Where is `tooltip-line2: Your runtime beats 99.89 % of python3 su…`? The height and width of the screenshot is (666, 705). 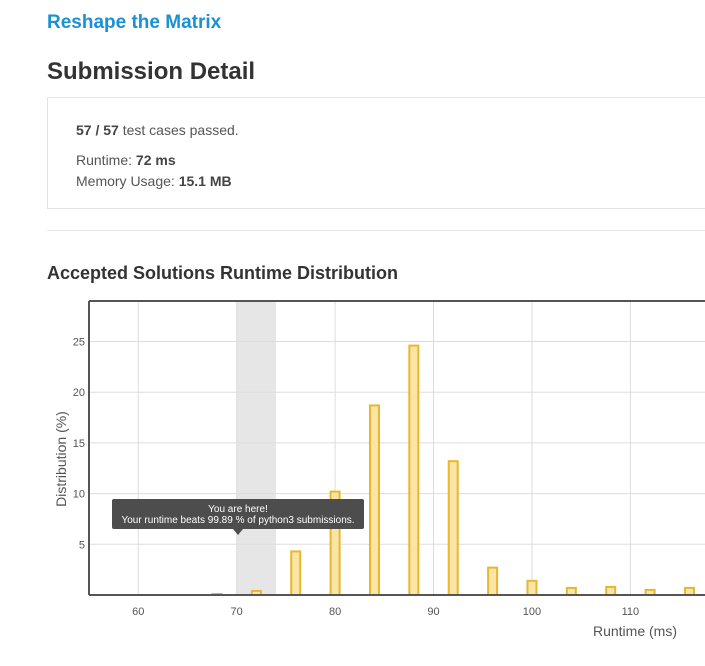
tooltip-line2: Your runtime beats 99.89 % of python3 su… is located at coordinates (237, 520).